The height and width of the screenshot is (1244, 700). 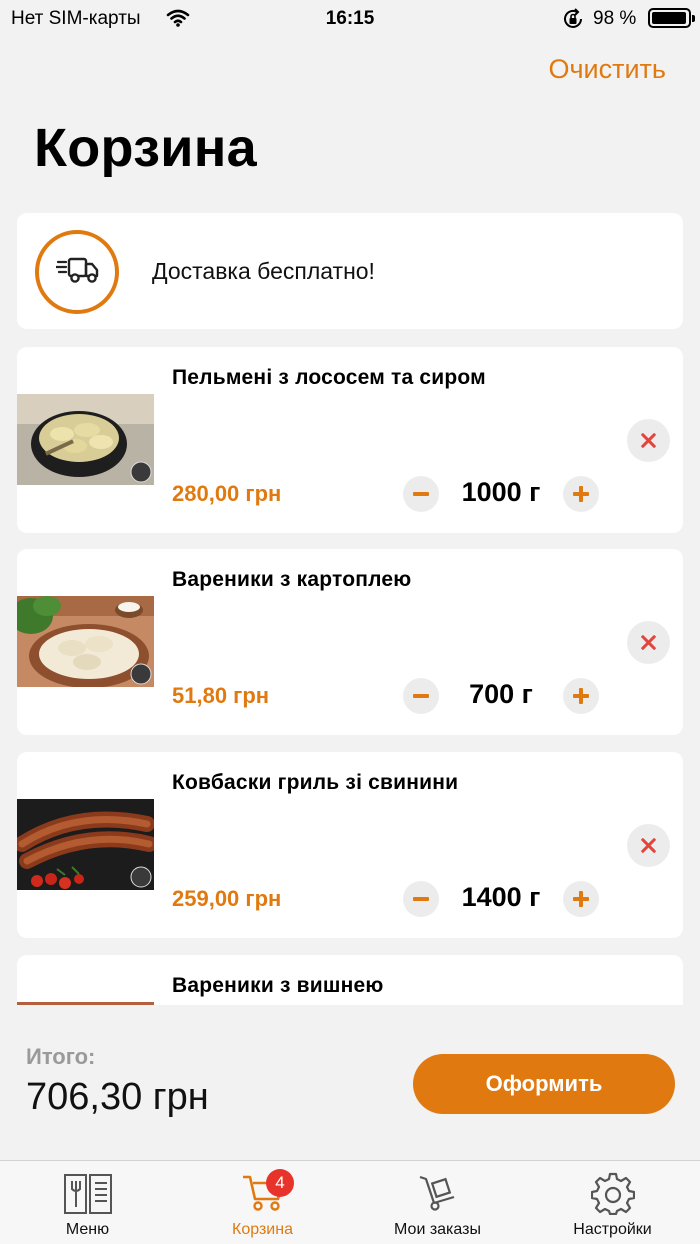 I want to click on tab-bar: Меню Корзина 4 Мои заказы Настройки, so click(x=350, y=1202).